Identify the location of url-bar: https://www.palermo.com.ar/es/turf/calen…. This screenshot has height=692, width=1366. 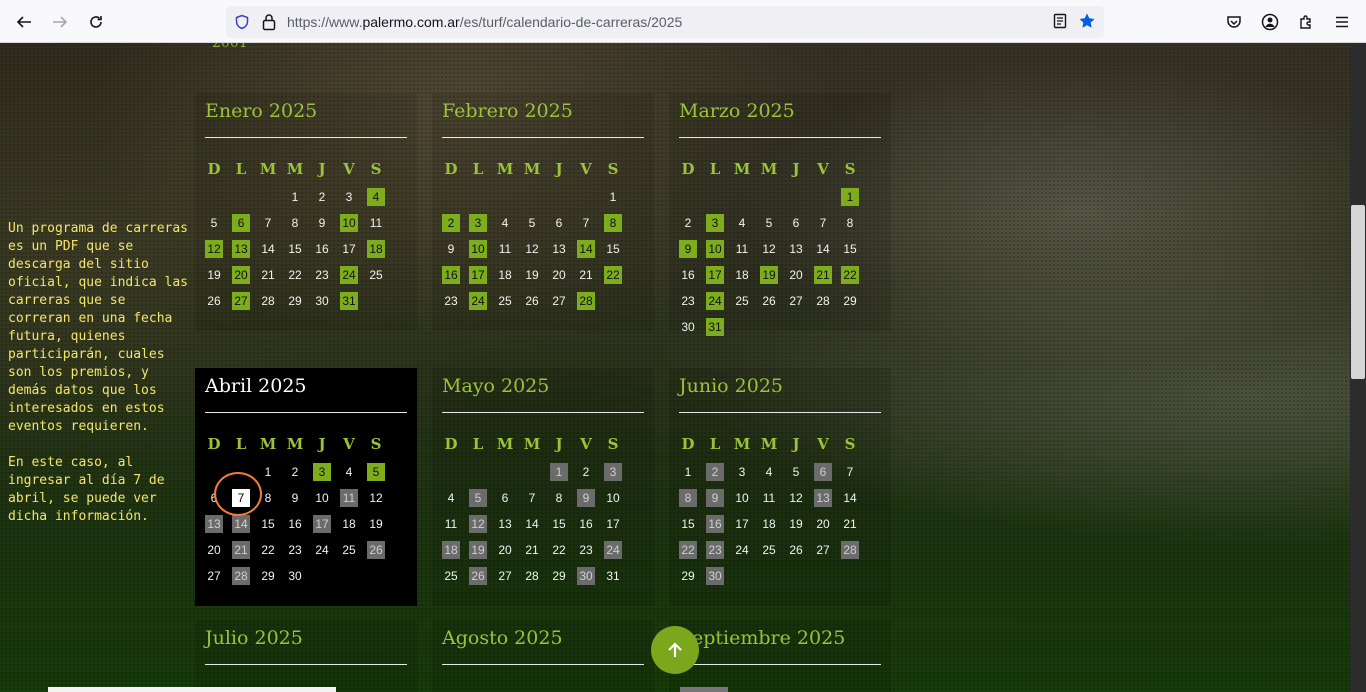
(665, 22).